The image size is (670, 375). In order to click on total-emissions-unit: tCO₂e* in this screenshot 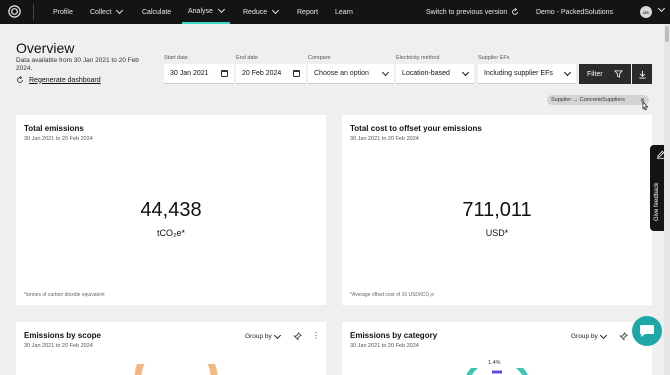, I will do `click(170, 233)`.